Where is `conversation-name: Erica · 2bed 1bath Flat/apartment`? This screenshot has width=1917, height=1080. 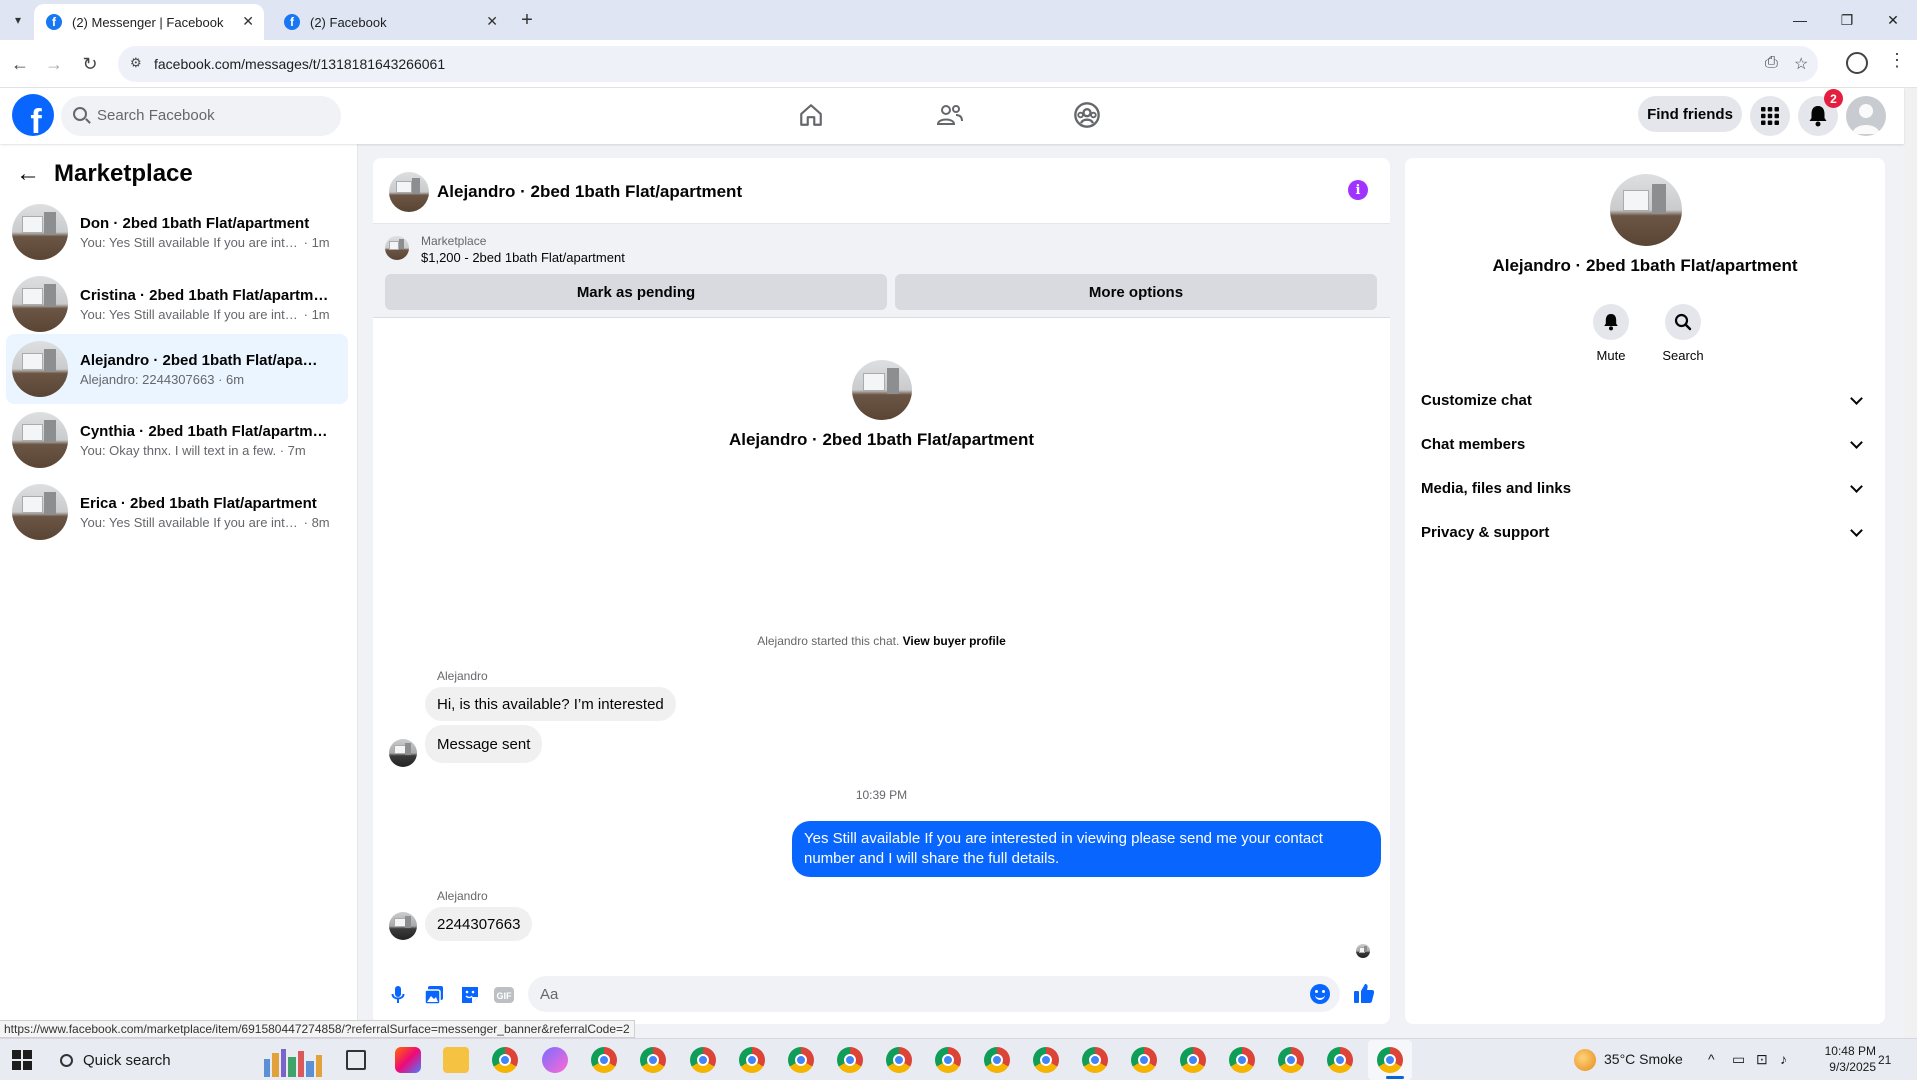
conversation-name: Erica · 2bed 1bath Flat/apartment is located at coordinates (198, 503).